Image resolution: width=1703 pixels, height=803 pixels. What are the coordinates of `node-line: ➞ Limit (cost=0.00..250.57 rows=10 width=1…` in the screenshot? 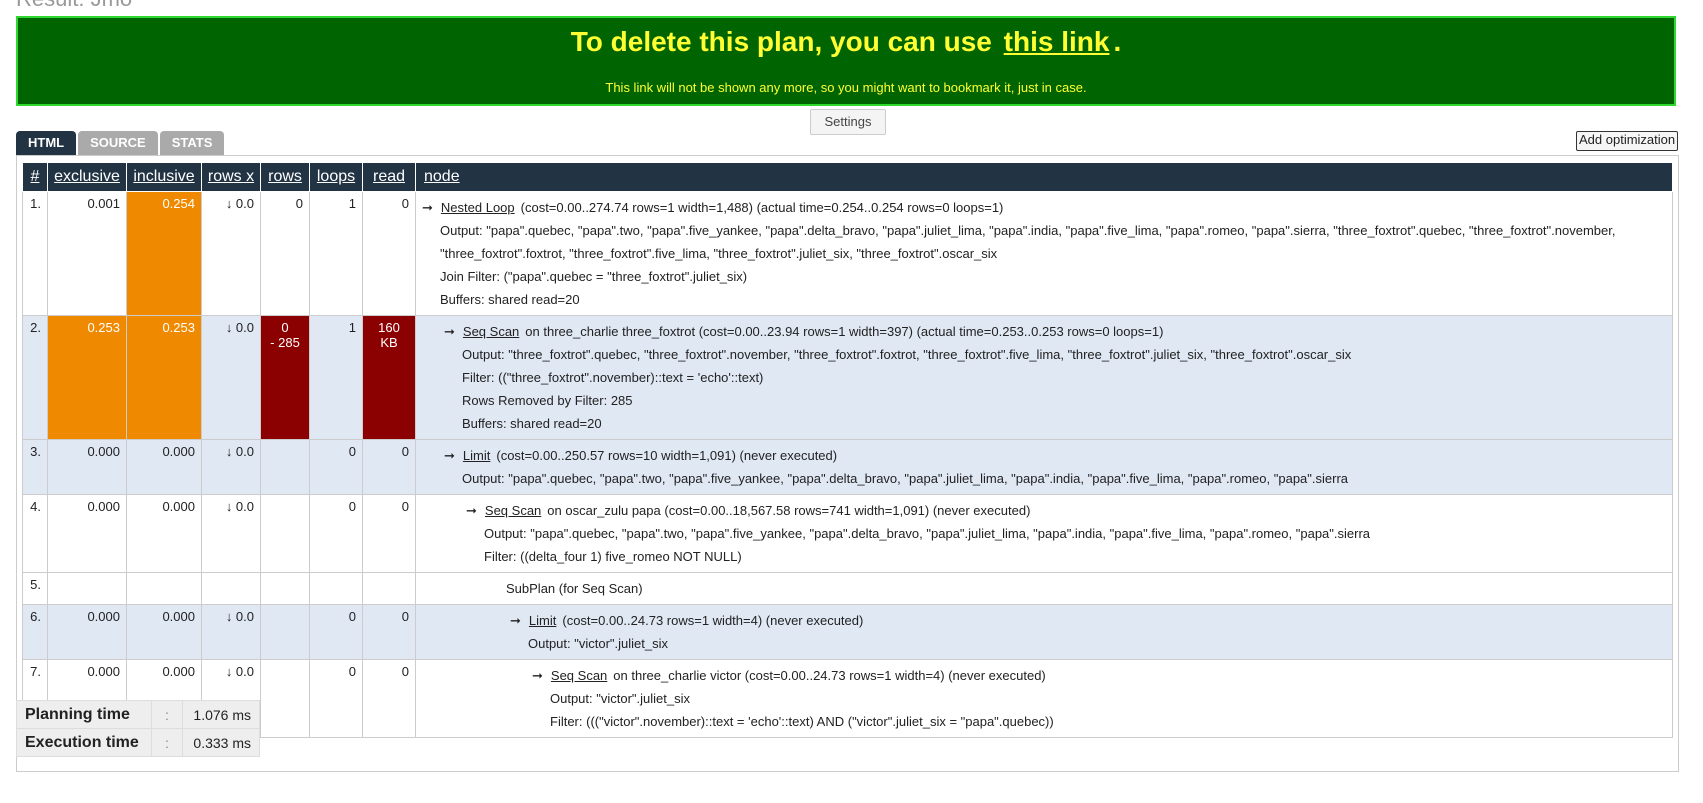 It's located at (1055, 455).